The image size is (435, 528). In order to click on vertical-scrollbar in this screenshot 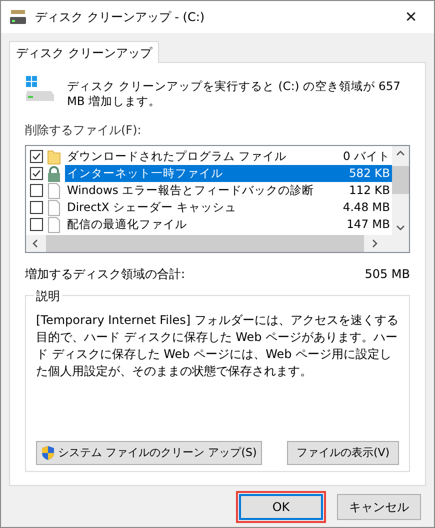, I will do `click(400, 190)`.